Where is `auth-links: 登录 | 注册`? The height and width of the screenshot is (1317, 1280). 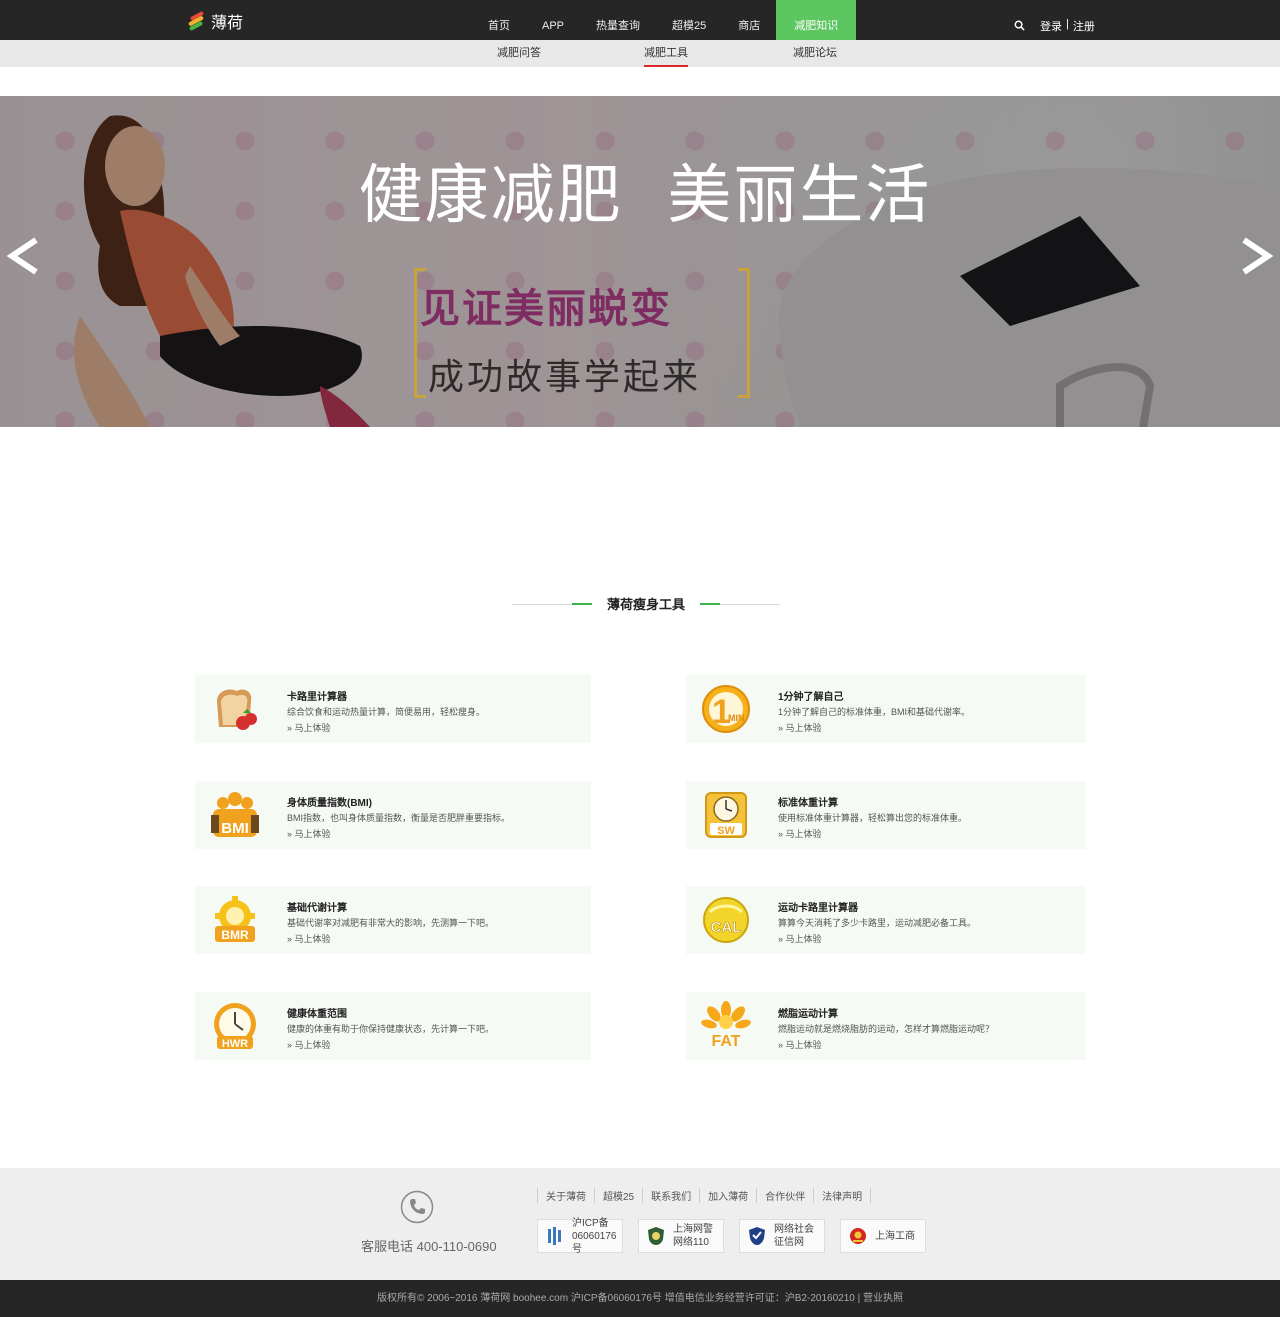
auth-links: 登录 | 注册 is located at coordinates (1067, 26).